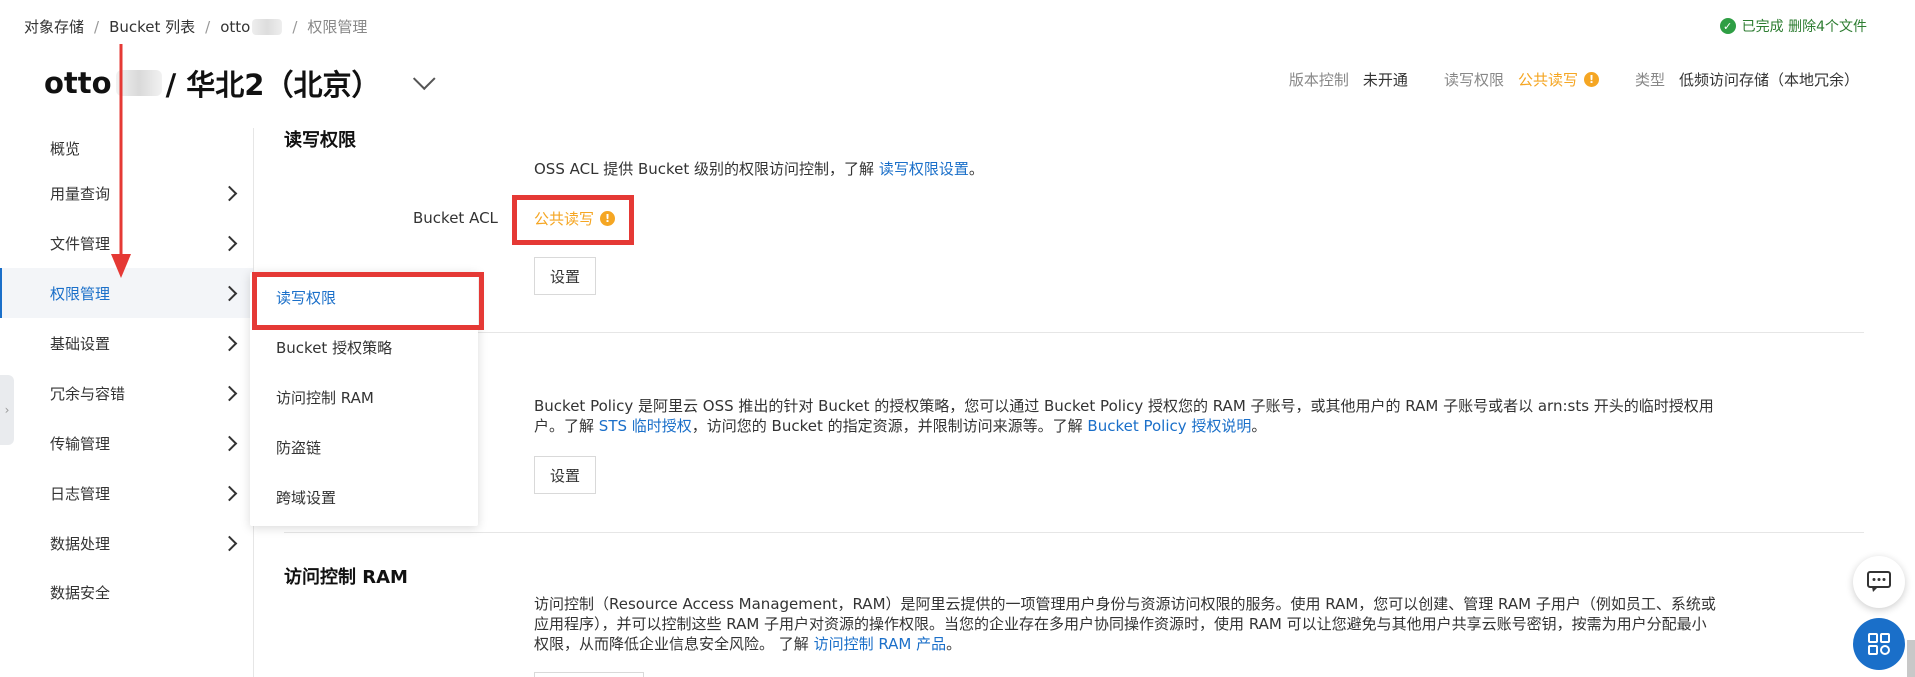 This screenshot has height=677, width=1915. What do you see at coordinates (80, 592) in the screenshot?
I see `sidebar-item-label: 数据安全` at bounding box center [80, 592].